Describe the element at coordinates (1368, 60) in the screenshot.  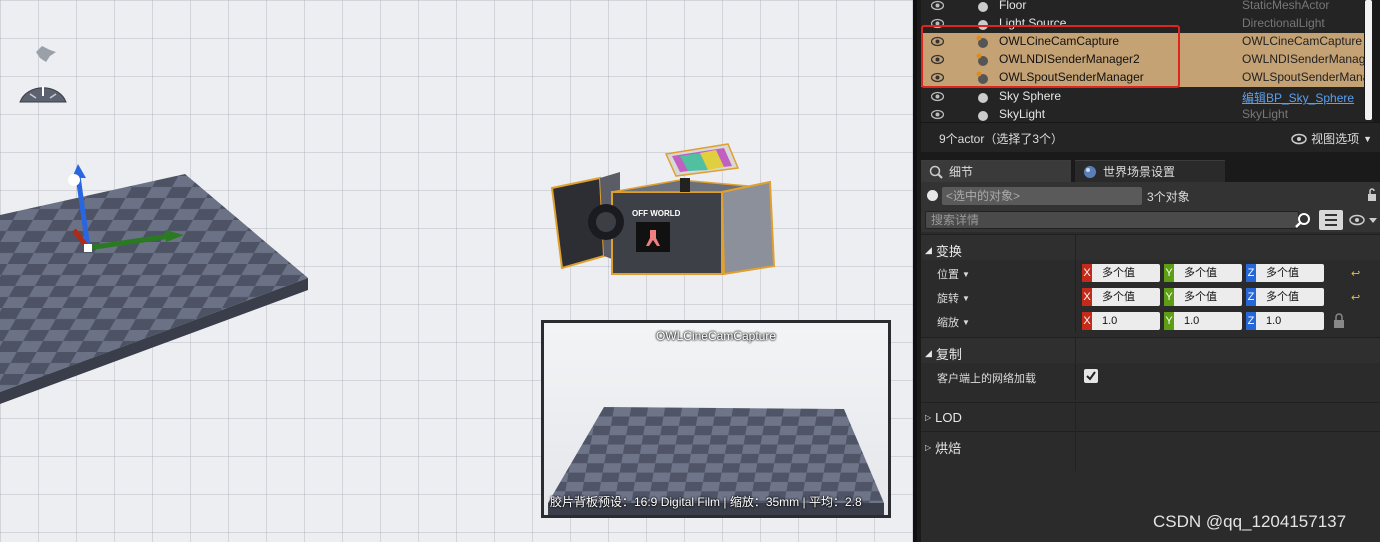
I see `outliner-scrollbar` at that location.